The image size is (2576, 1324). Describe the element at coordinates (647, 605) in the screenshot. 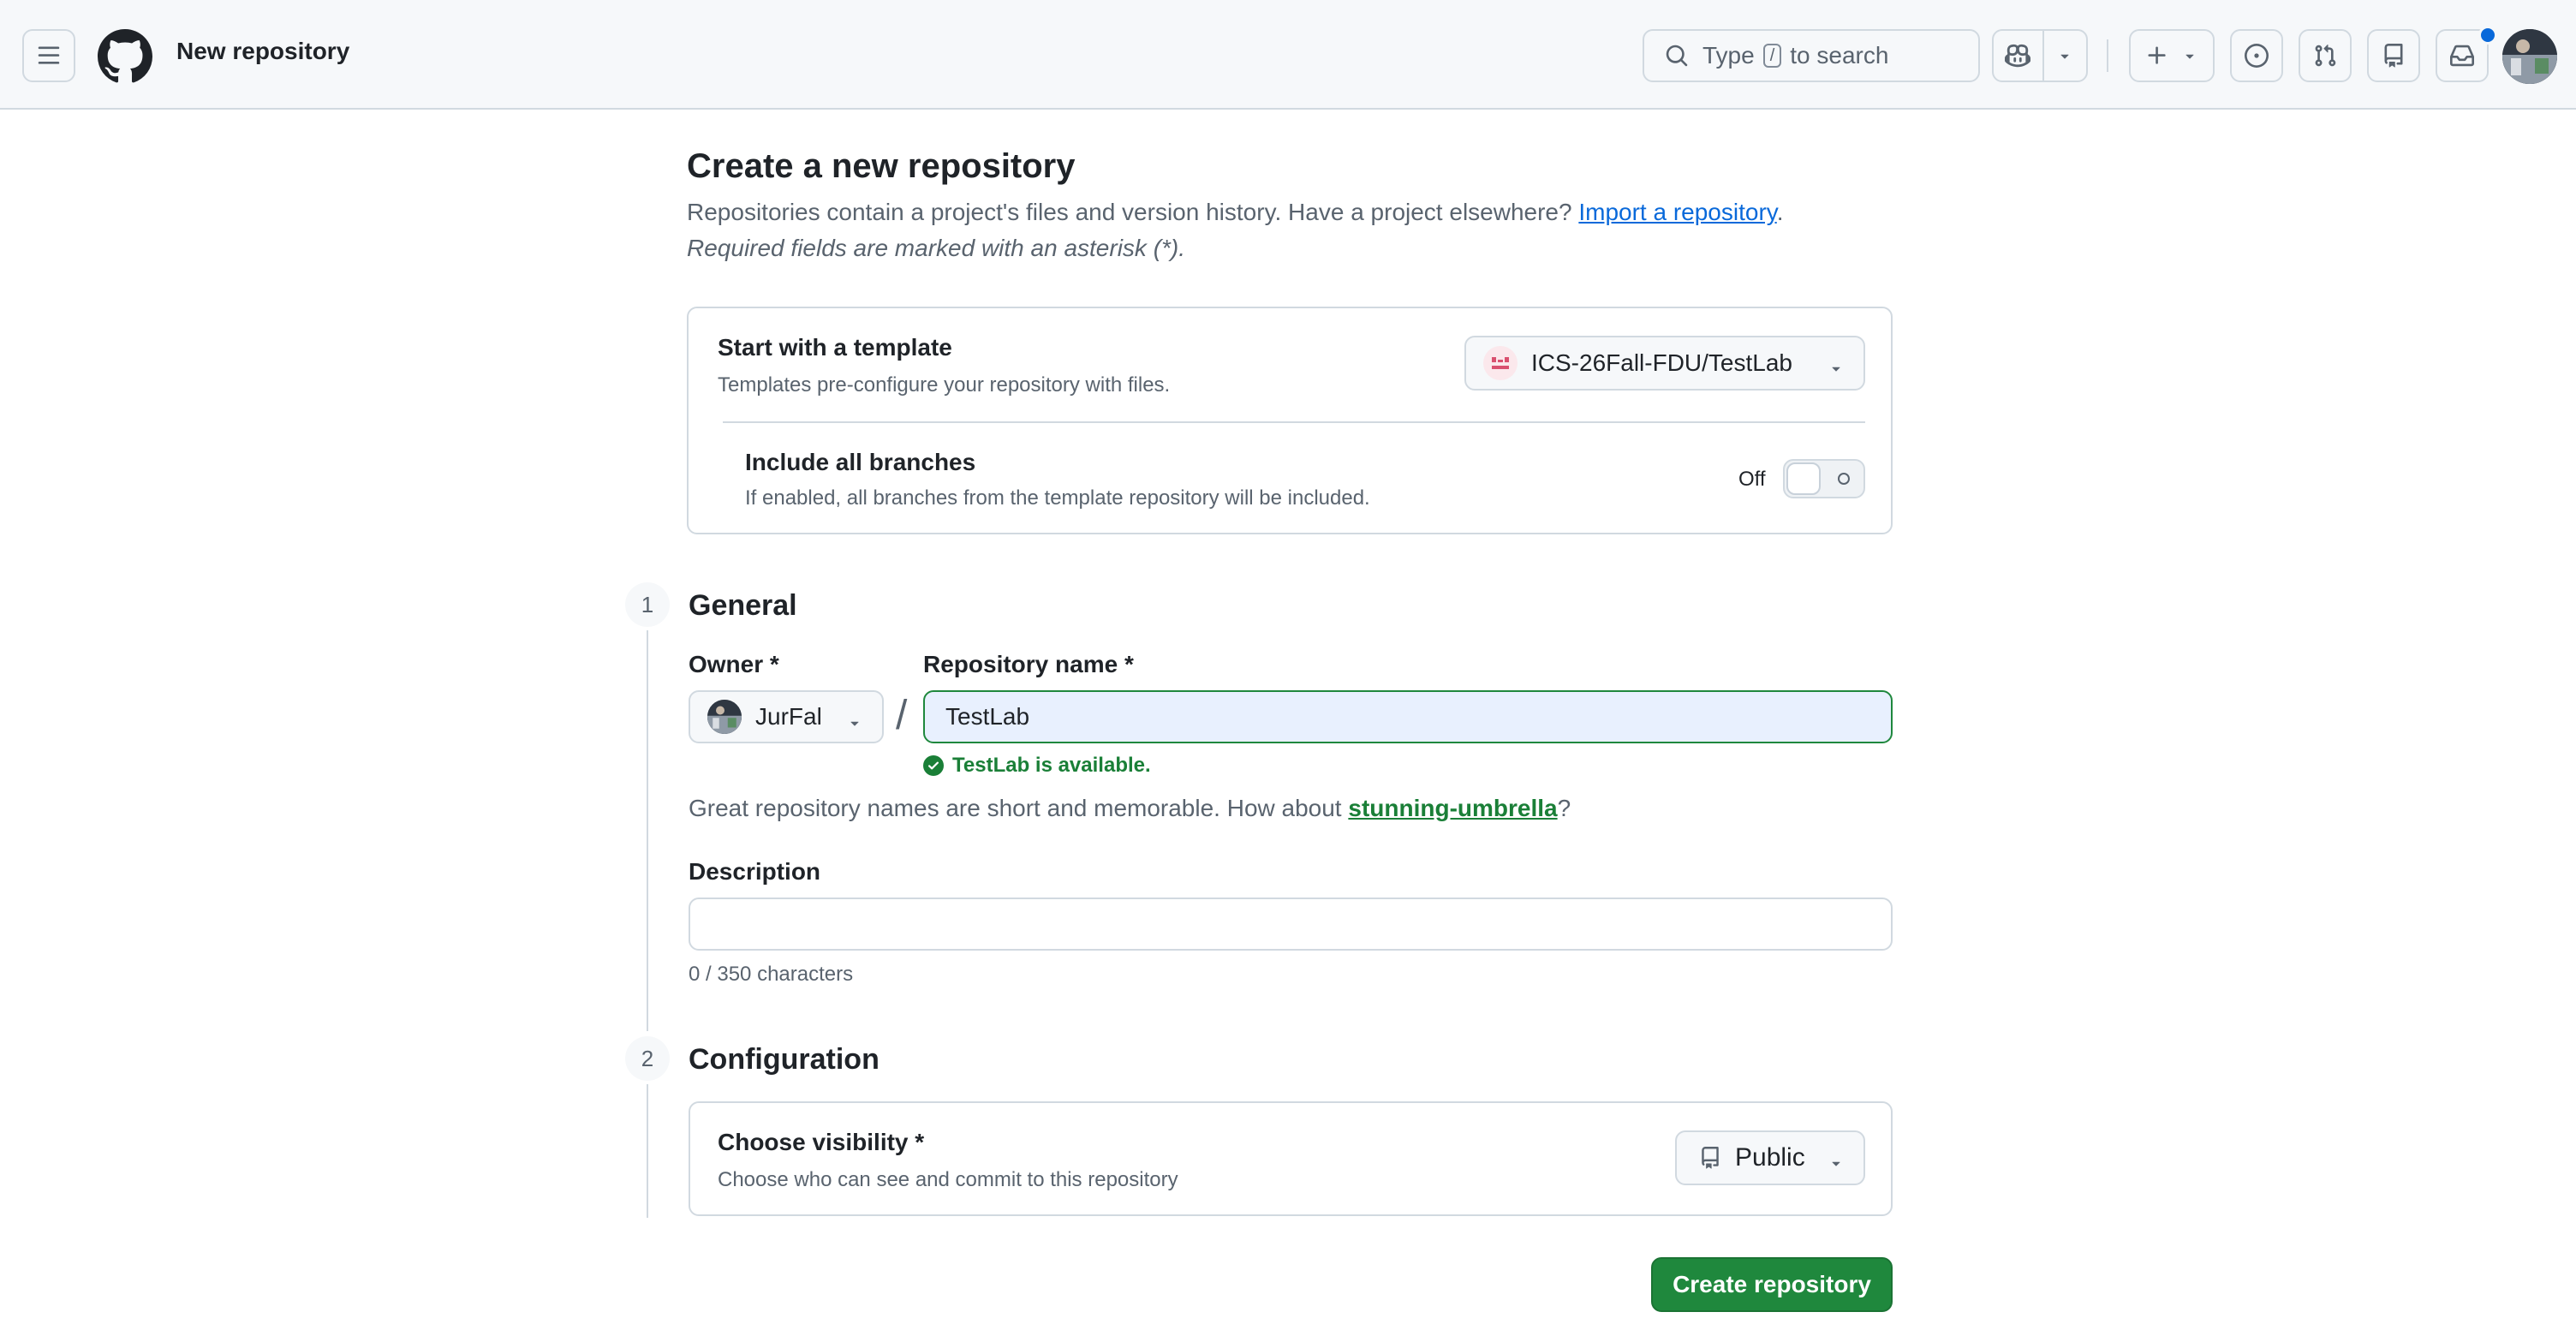

I see `step-number-general: 1` at that location.